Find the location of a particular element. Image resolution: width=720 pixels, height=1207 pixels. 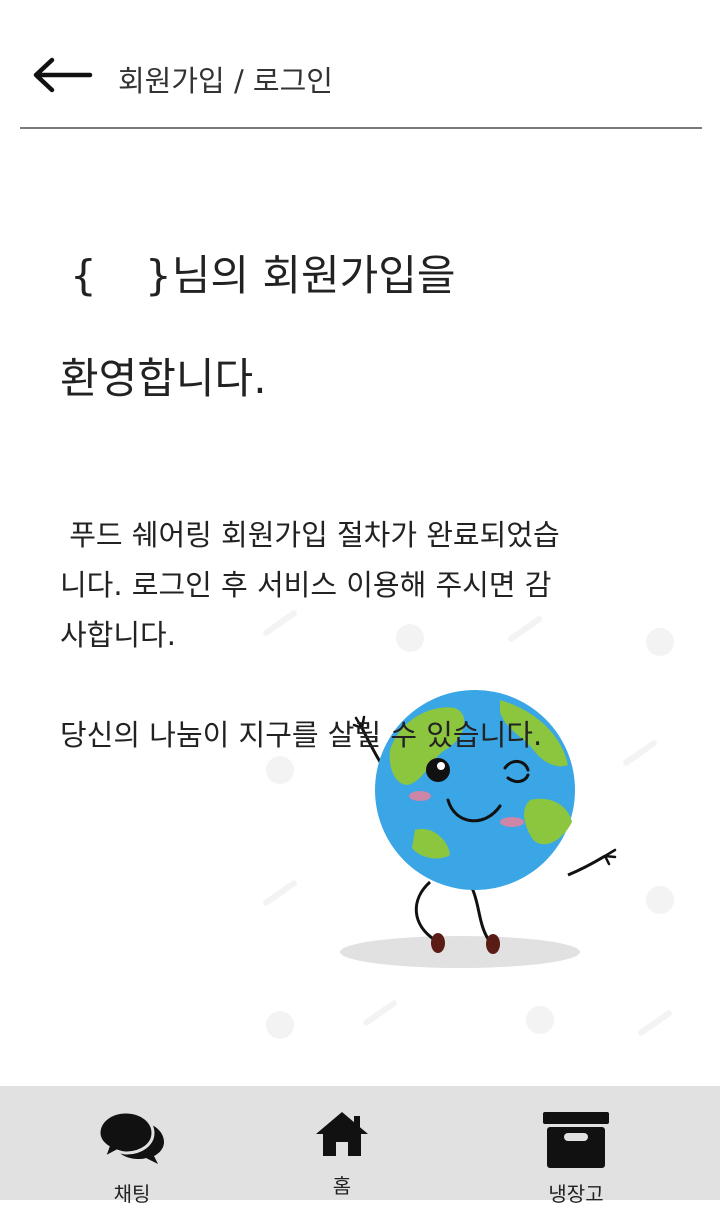

message-line-1: 푸드 쉐어링 회원가입 절차가 완료되었습 is located at coordinates (360, 535).